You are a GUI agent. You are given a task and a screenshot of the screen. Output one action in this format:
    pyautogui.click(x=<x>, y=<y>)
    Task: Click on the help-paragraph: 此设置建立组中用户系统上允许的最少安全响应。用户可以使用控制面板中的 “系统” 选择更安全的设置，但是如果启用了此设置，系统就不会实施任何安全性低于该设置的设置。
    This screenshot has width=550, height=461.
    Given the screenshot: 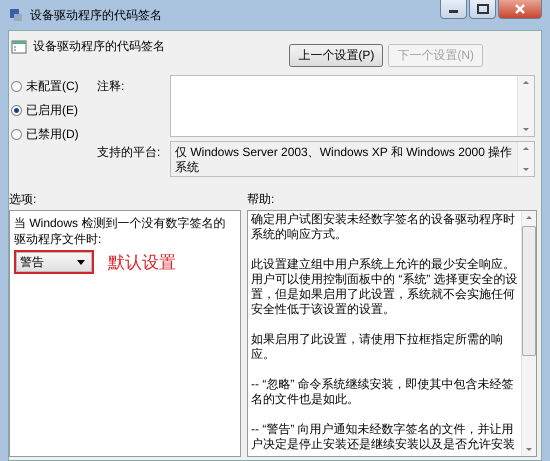 What is the action you would take?
    pyautogui.click(x=385, y=287)
    